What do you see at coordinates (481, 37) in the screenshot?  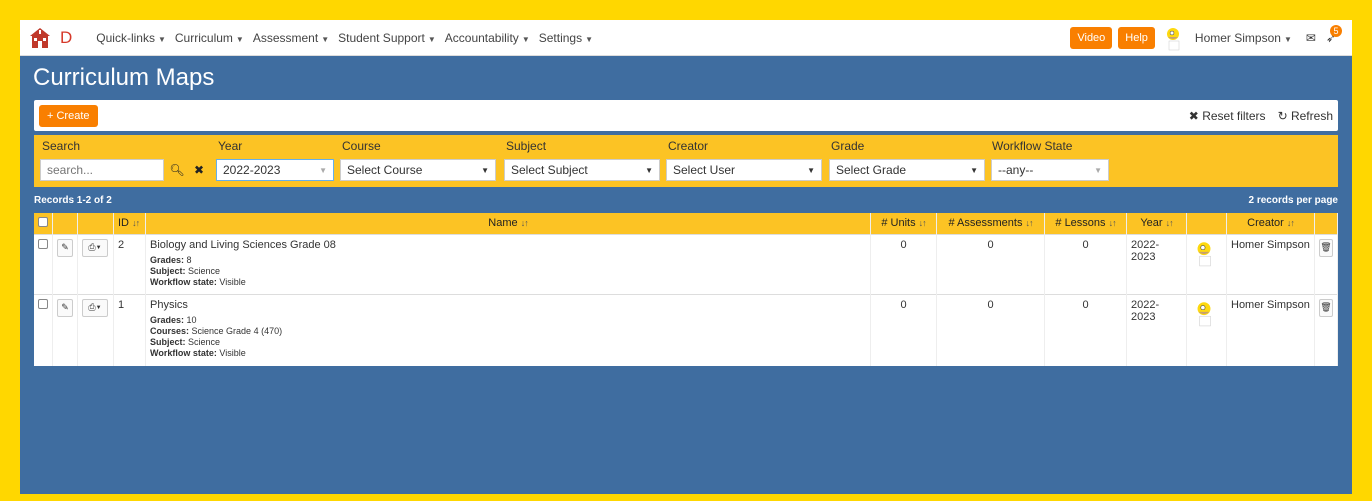 I see `nav-label: Accountability` at bounding box center [481, 37].